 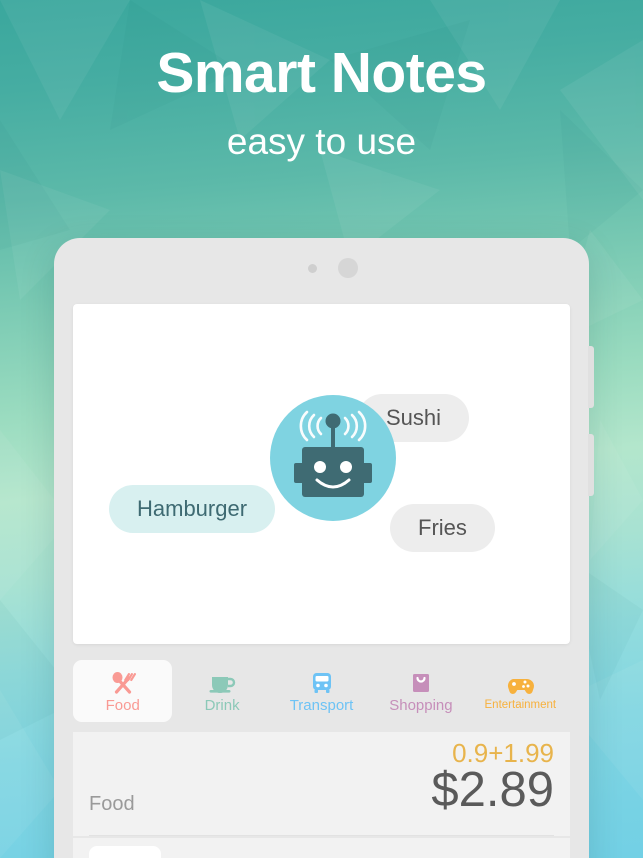 What do you see at coordinates (421, 682) in the screenshot?
I see `shopping-bag-icon` at bounding box center [421, 682].